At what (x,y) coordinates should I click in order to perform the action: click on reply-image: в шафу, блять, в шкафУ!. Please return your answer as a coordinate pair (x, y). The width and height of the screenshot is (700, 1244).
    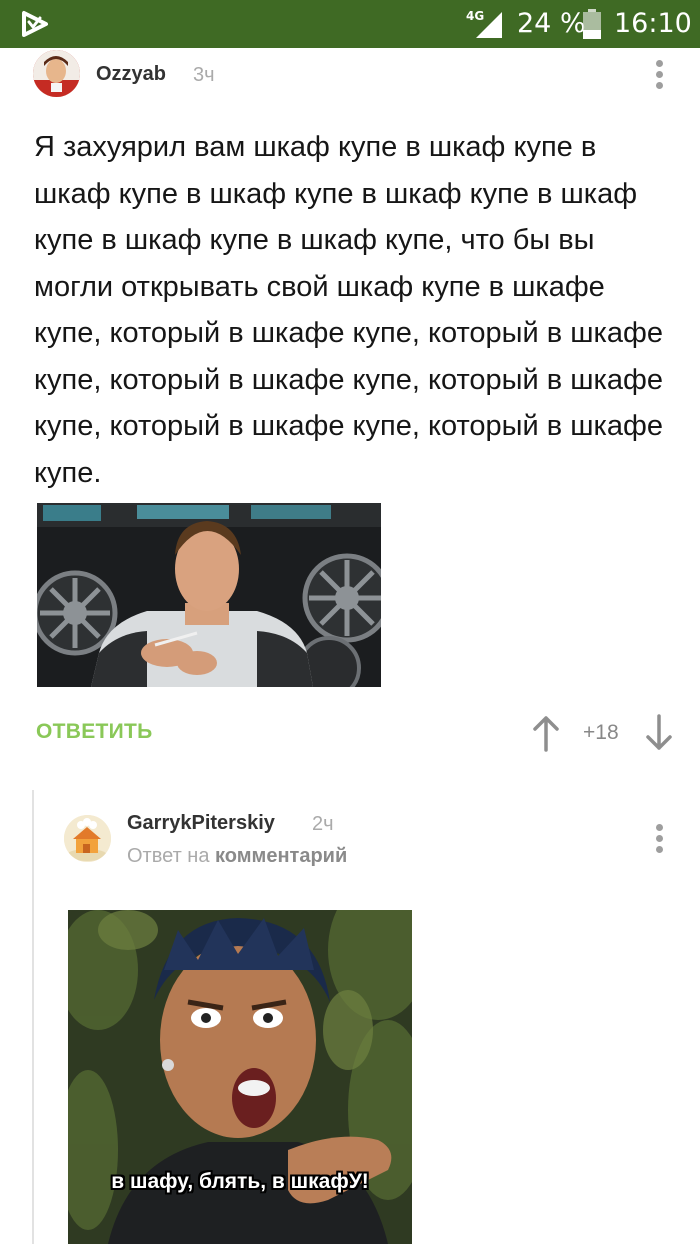
    Looking at the image, I should click on (240, 1077).